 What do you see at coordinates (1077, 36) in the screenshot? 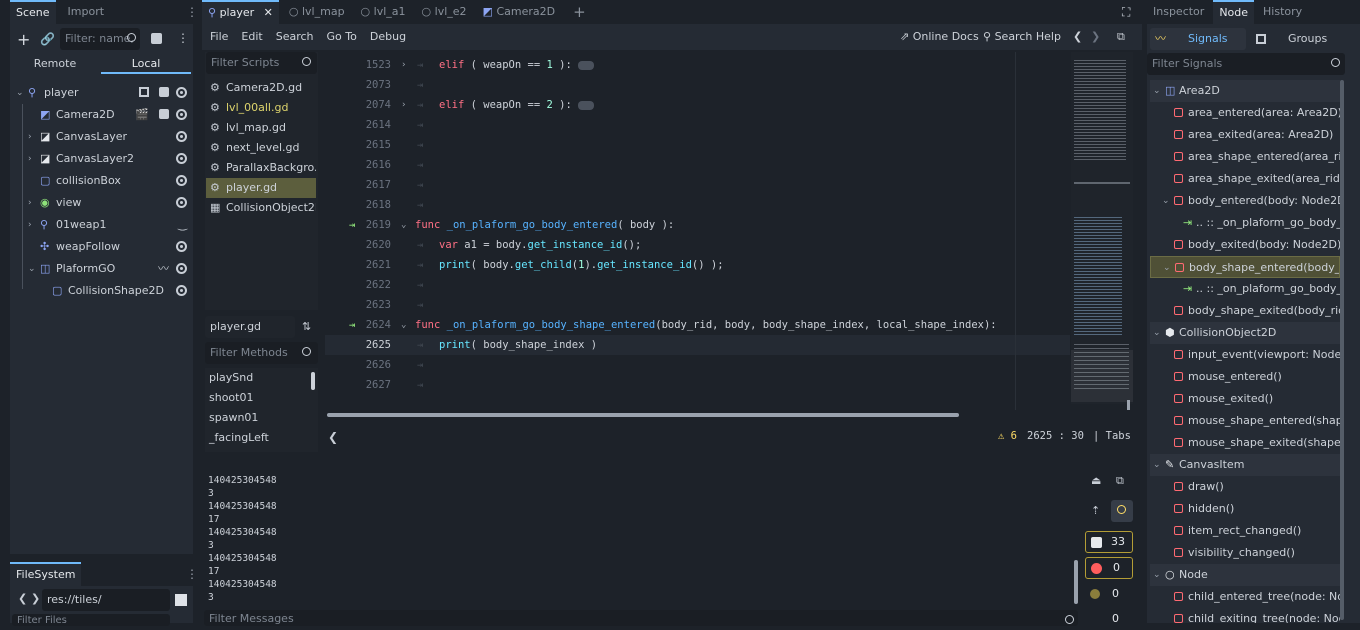
I see `prev-script-icon: ❮` at bounding box center [1077, 36].